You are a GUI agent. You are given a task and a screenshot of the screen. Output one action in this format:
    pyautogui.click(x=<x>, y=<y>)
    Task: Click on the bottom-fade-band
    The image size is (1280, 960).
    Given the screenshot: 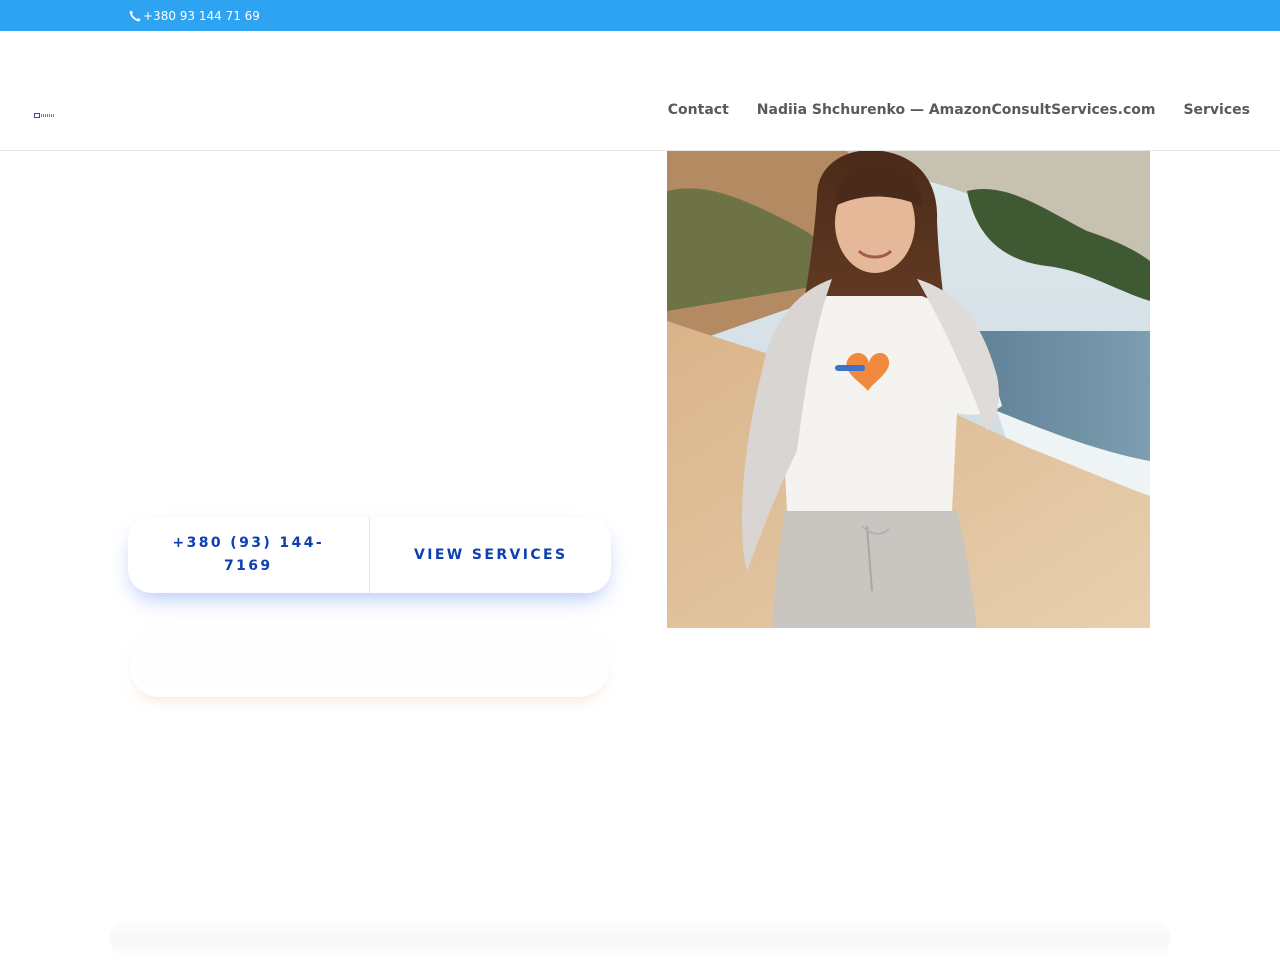 What is the action you would take?
    pyautogui.click(x=640, y=939)
    